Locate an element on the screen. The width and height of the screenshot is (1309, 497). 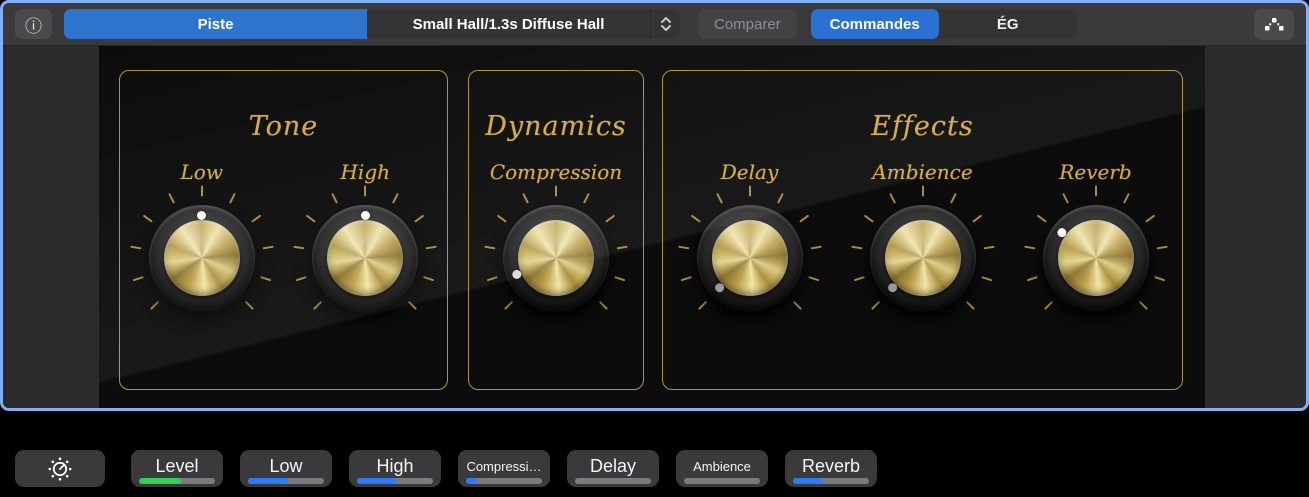
compare-button: Comparer is located at coordinates (747, 24).